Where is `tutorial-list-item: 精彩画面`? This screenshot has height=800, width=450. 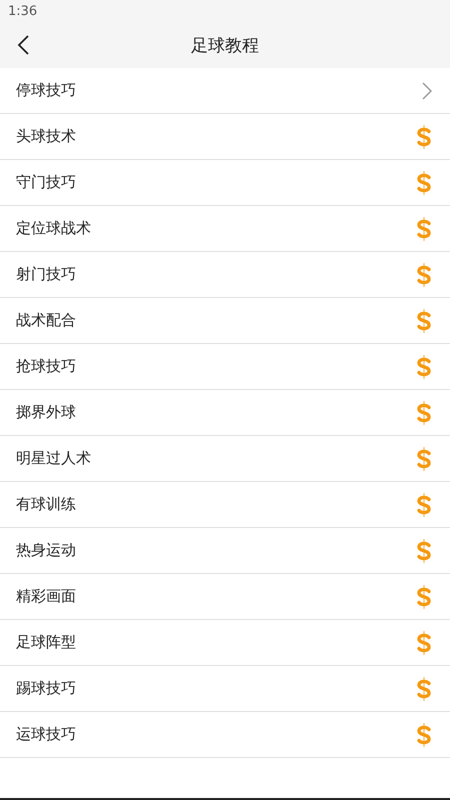
tutorial-list-item: 精彩画面 is located at coordinates (225, 597).